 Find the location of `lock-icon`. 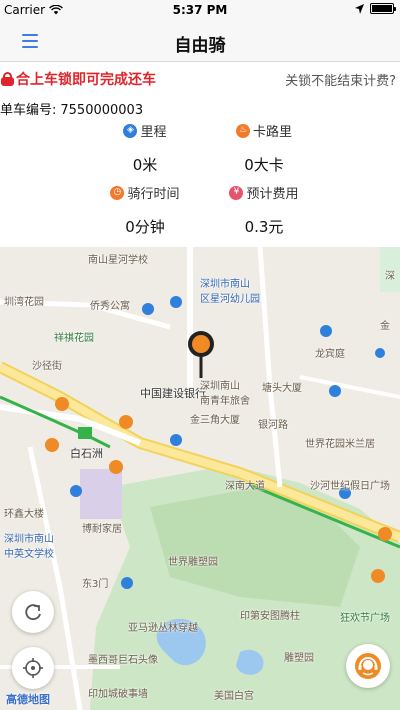

lock-icon is located at coordinates (7, 79).